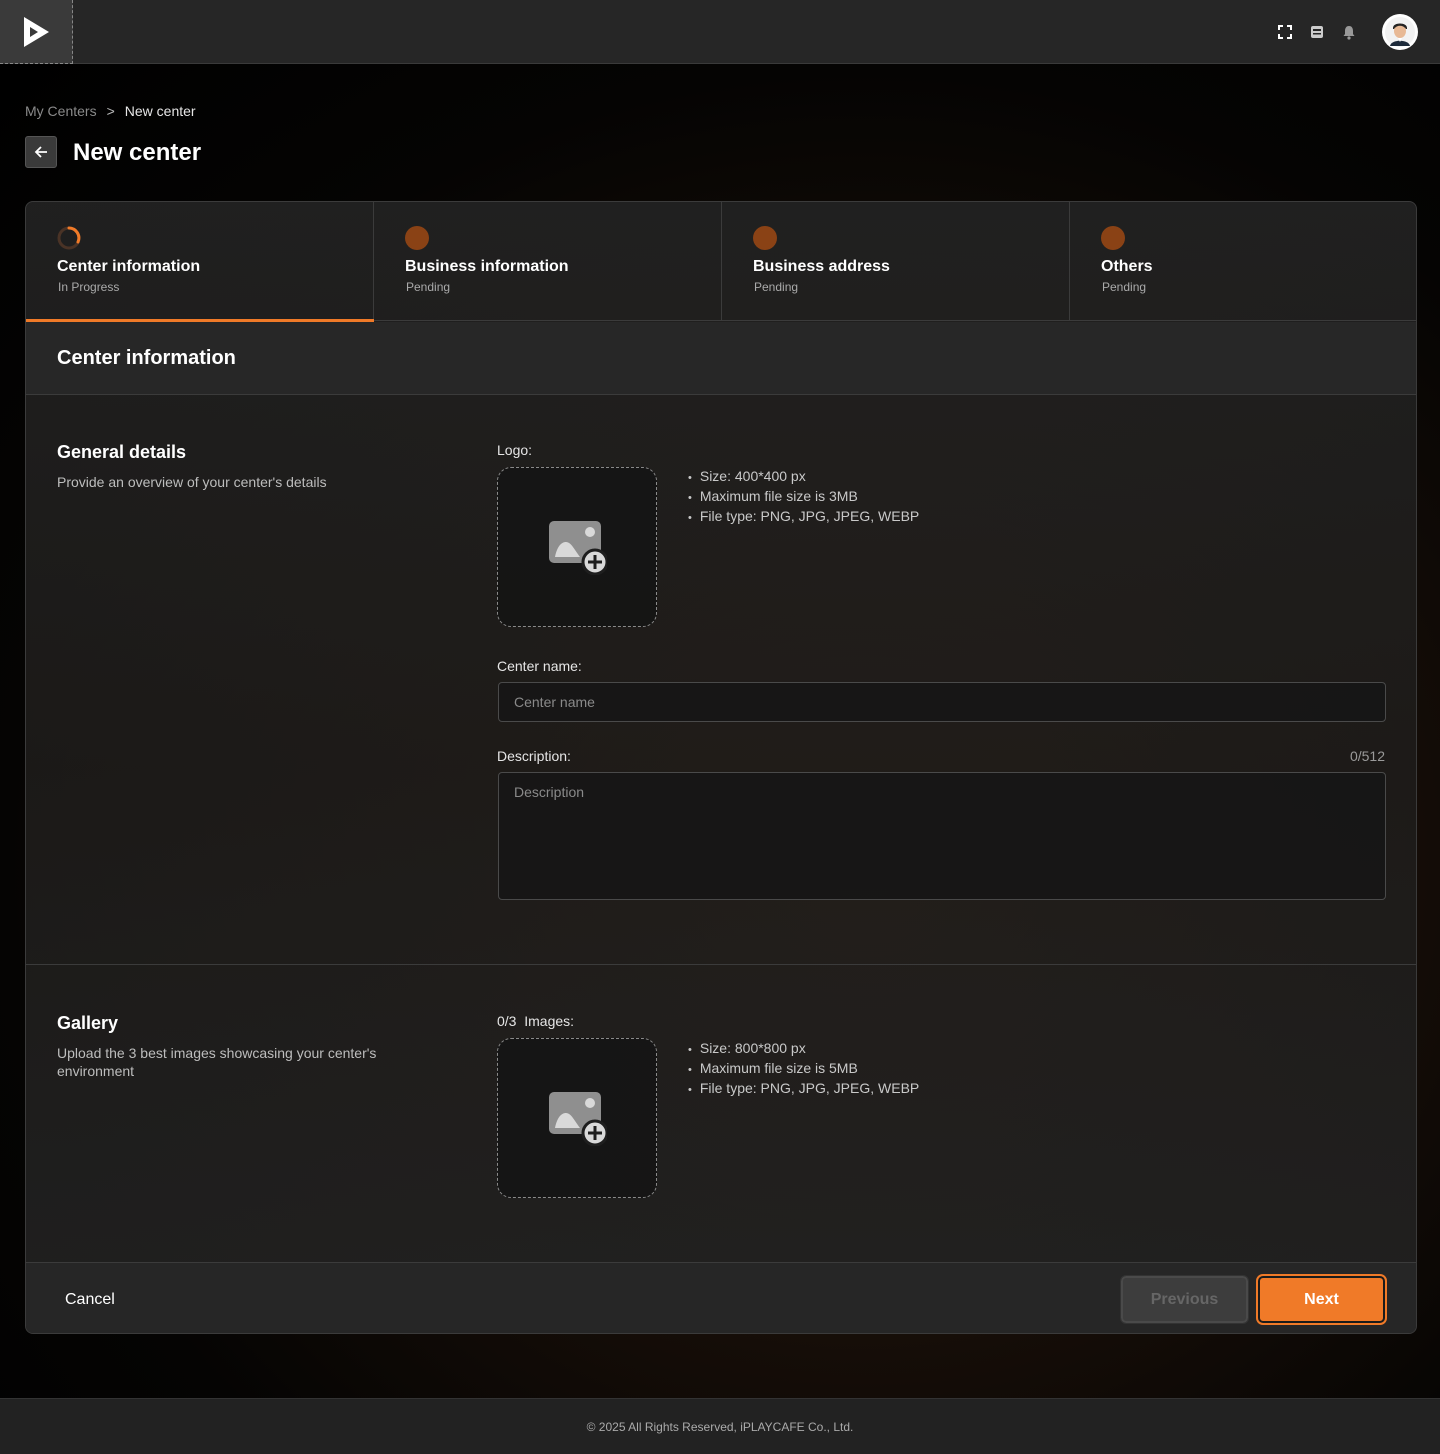 The height and width of the screenshot is (1454, 1440). Describe the element at coordinates (821, 266) in the screenshot. I see `step-title: Business address` at that location.